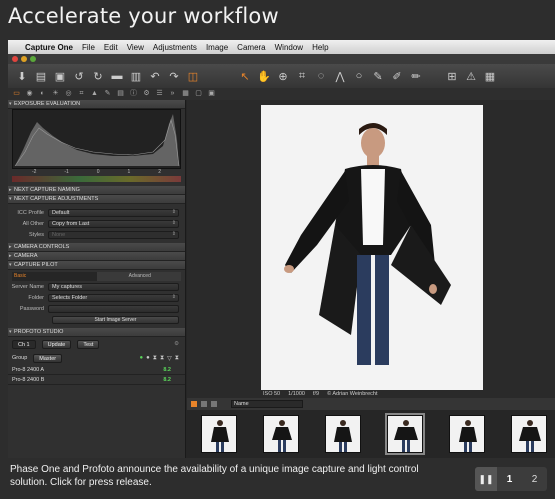 Image resolution: width=555 pixels, height=499 pixels. What do you see at coordinates (96, 247) in the screenshot?
I see `section-camera-controls: CAMERA CONTROLS` at bounding box center [96, 247].